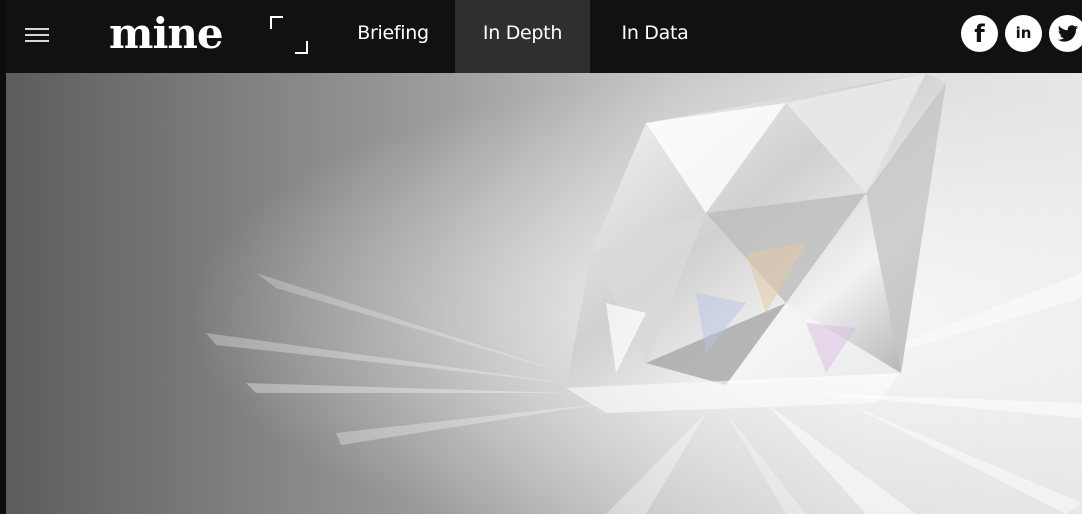 Image resolution: width=1082 pixels, height=514 pixels. What do you see at coordinates (393, 36) in the screenshot?
I see `nav-tab-briefing: Briefing` at bounding box center [393, 36].